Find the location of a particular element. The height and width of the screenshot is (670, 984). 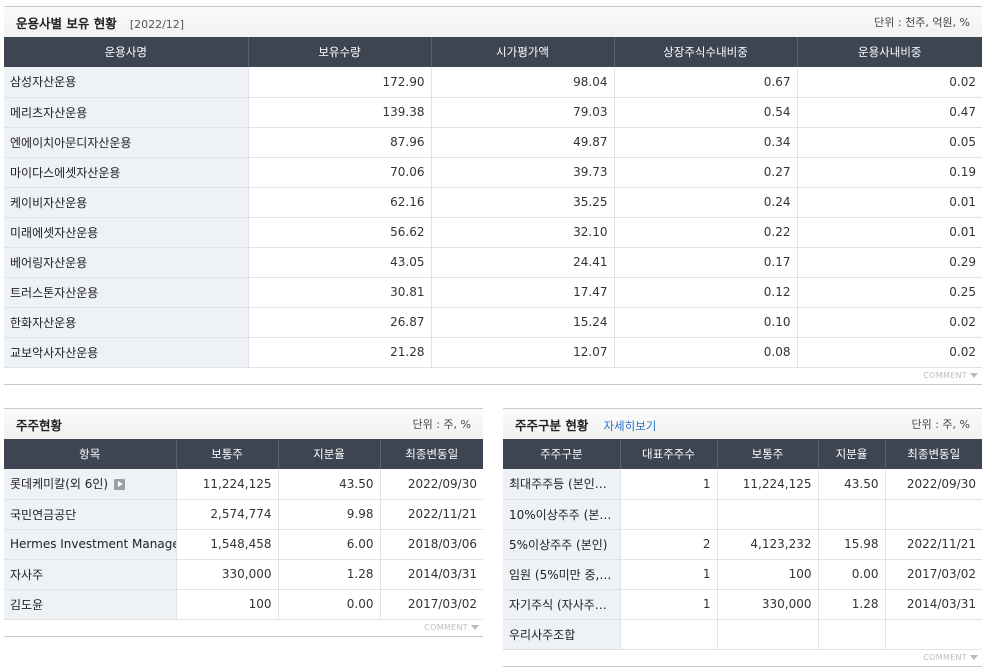

cell-value: 4,123,232 is located at coordinates (767, 544).